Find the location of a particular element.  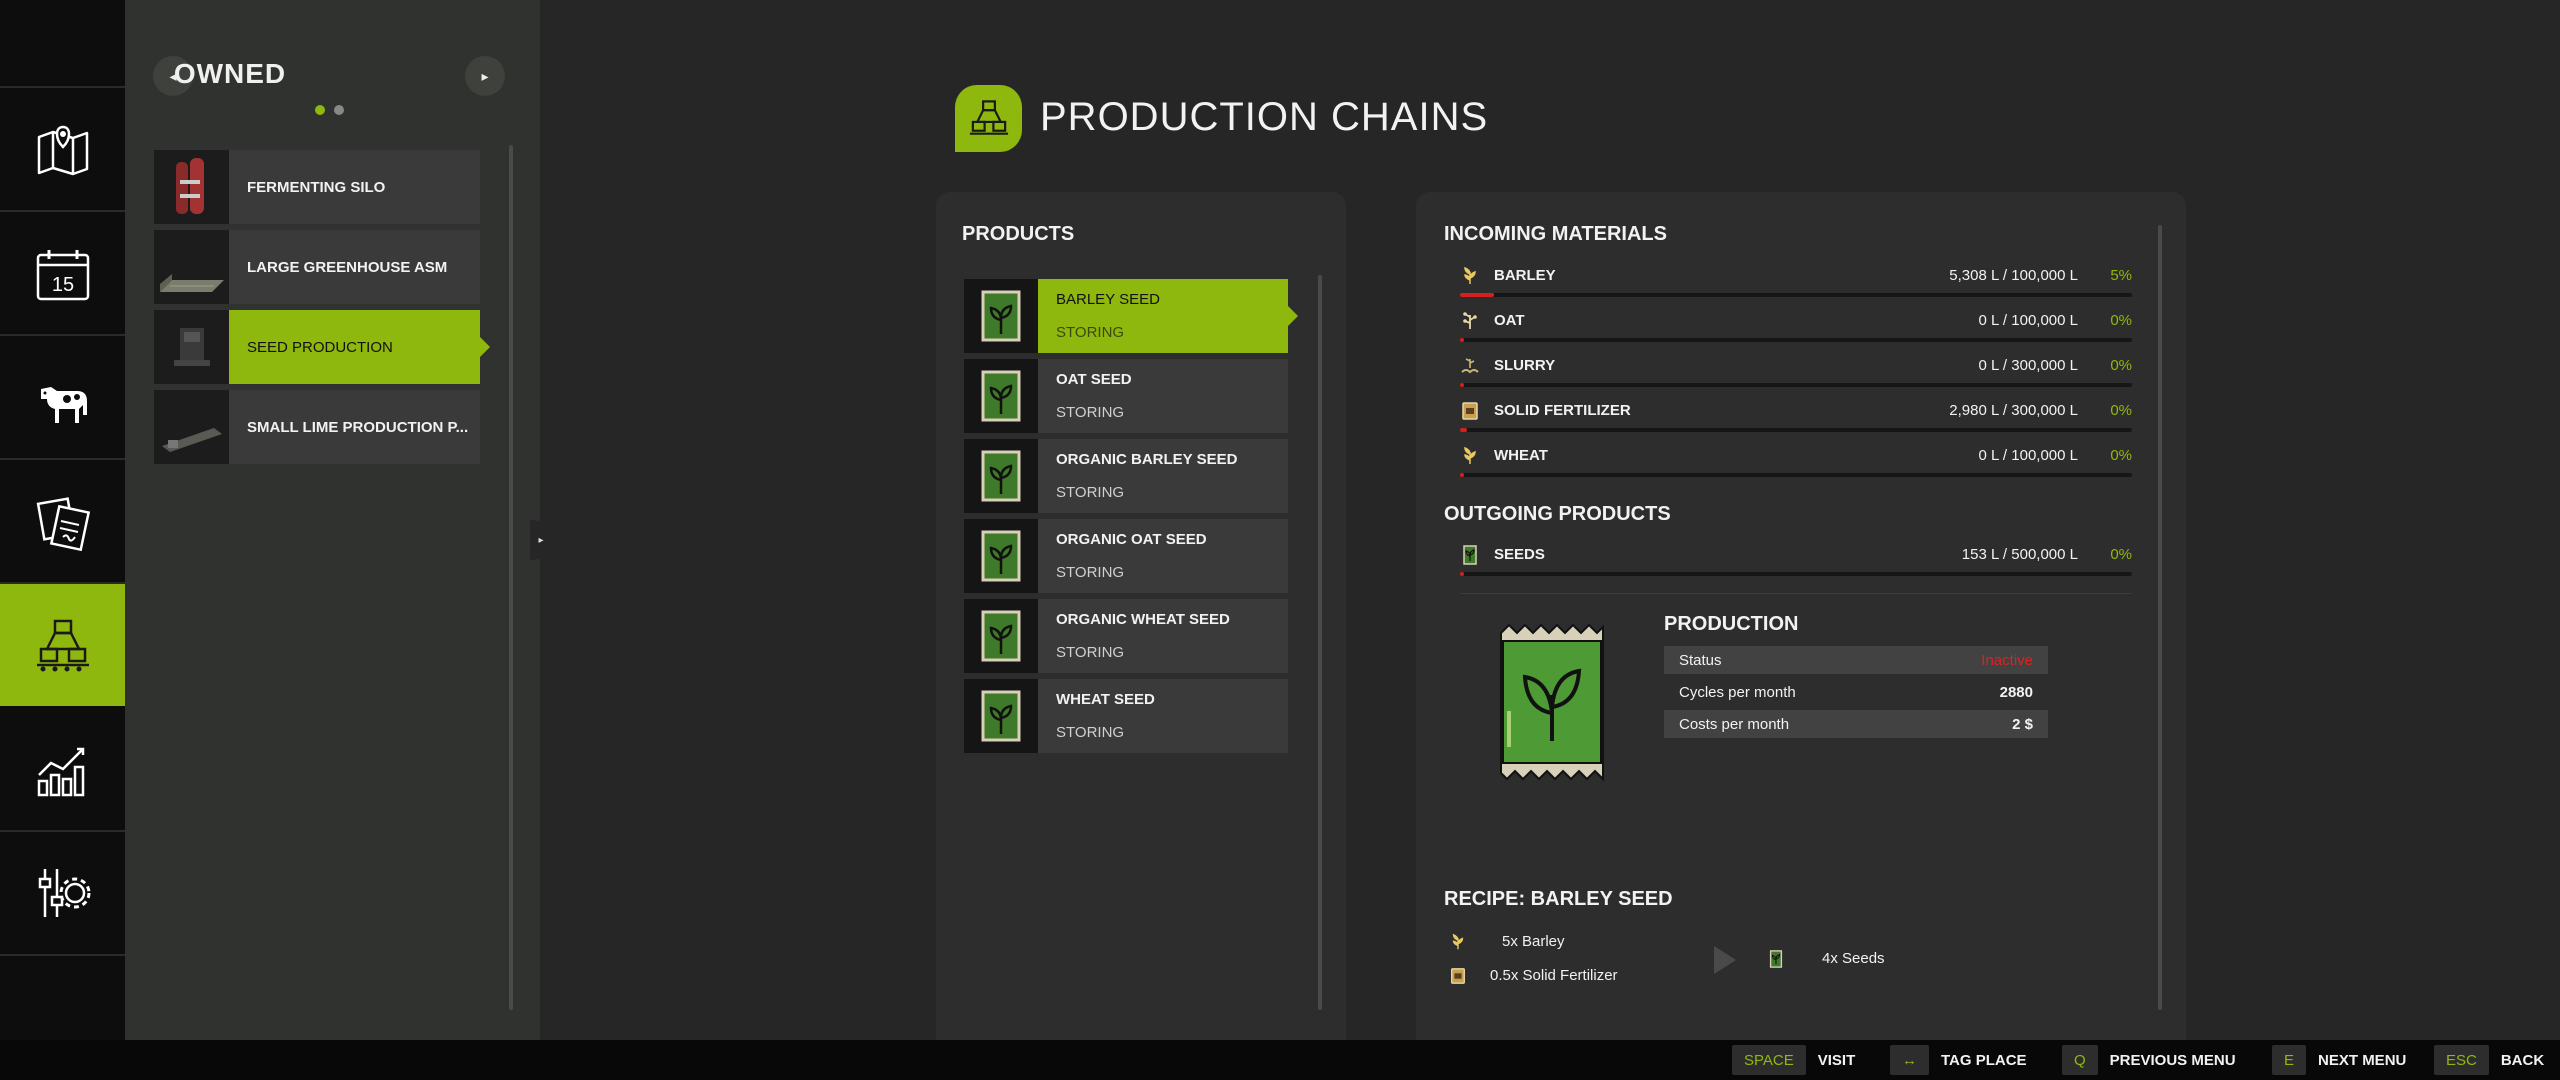

wheat-icon is located at coordinates (1470, 455).